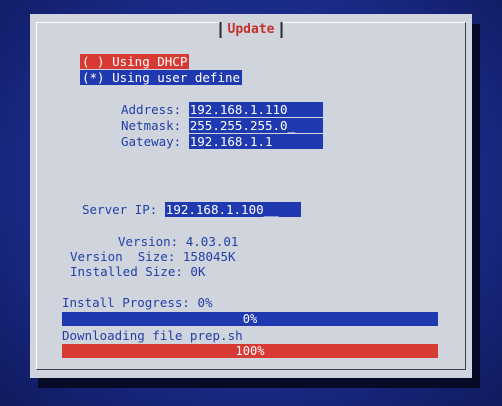 The image size is (502, 406). I want to click on version-size-label: Version Size:, so click(123, 256).